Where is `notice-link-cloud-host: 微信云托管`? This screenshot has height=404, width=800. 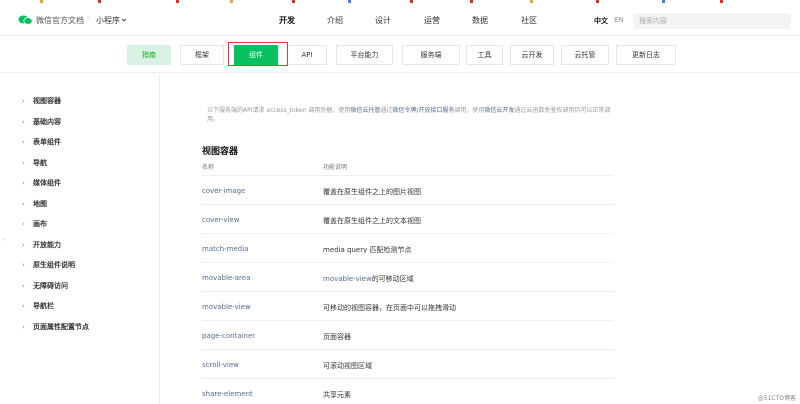 notice-link-cloud-host: 微信云托管 is located at coordinates (365, 110).